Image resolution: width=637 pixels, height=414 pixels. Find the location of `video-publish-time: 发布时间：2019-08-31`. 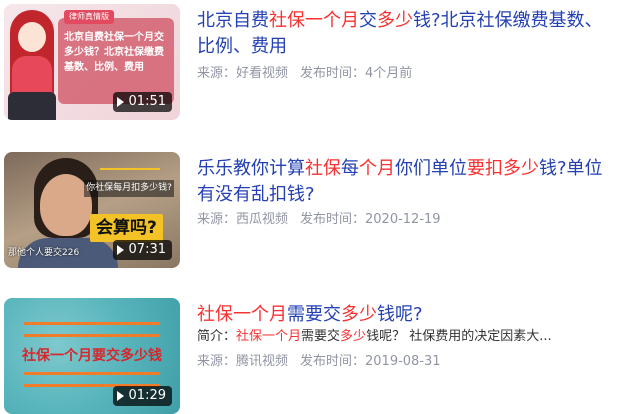

video-publish-time: 发布时间：2019-08-31 is located at coordinates (370, 361).